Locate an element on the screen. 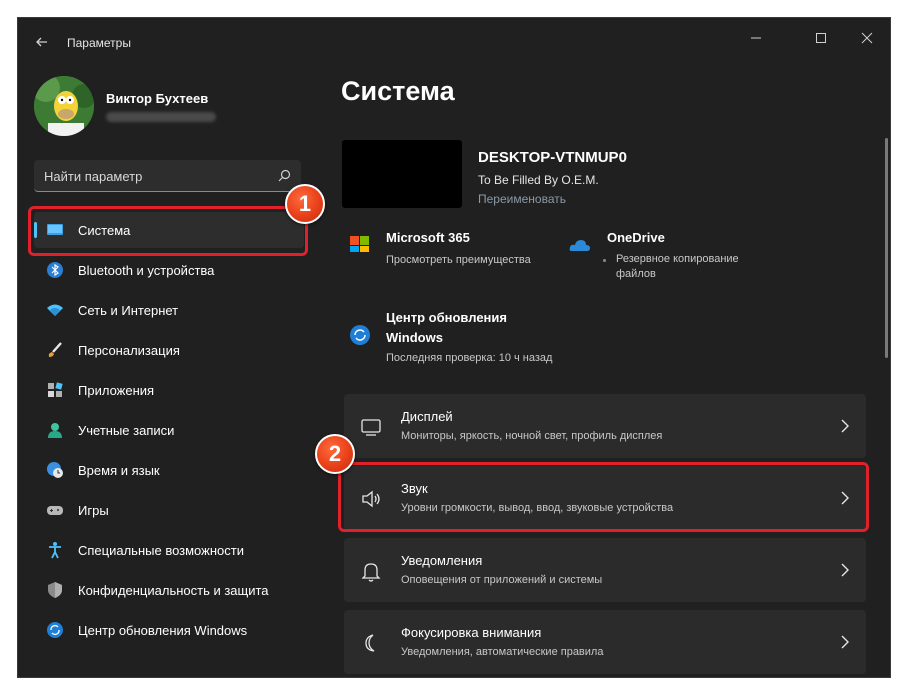 This screenshot has width=908, height=695. person-icon is located at coordinates (55, 430).